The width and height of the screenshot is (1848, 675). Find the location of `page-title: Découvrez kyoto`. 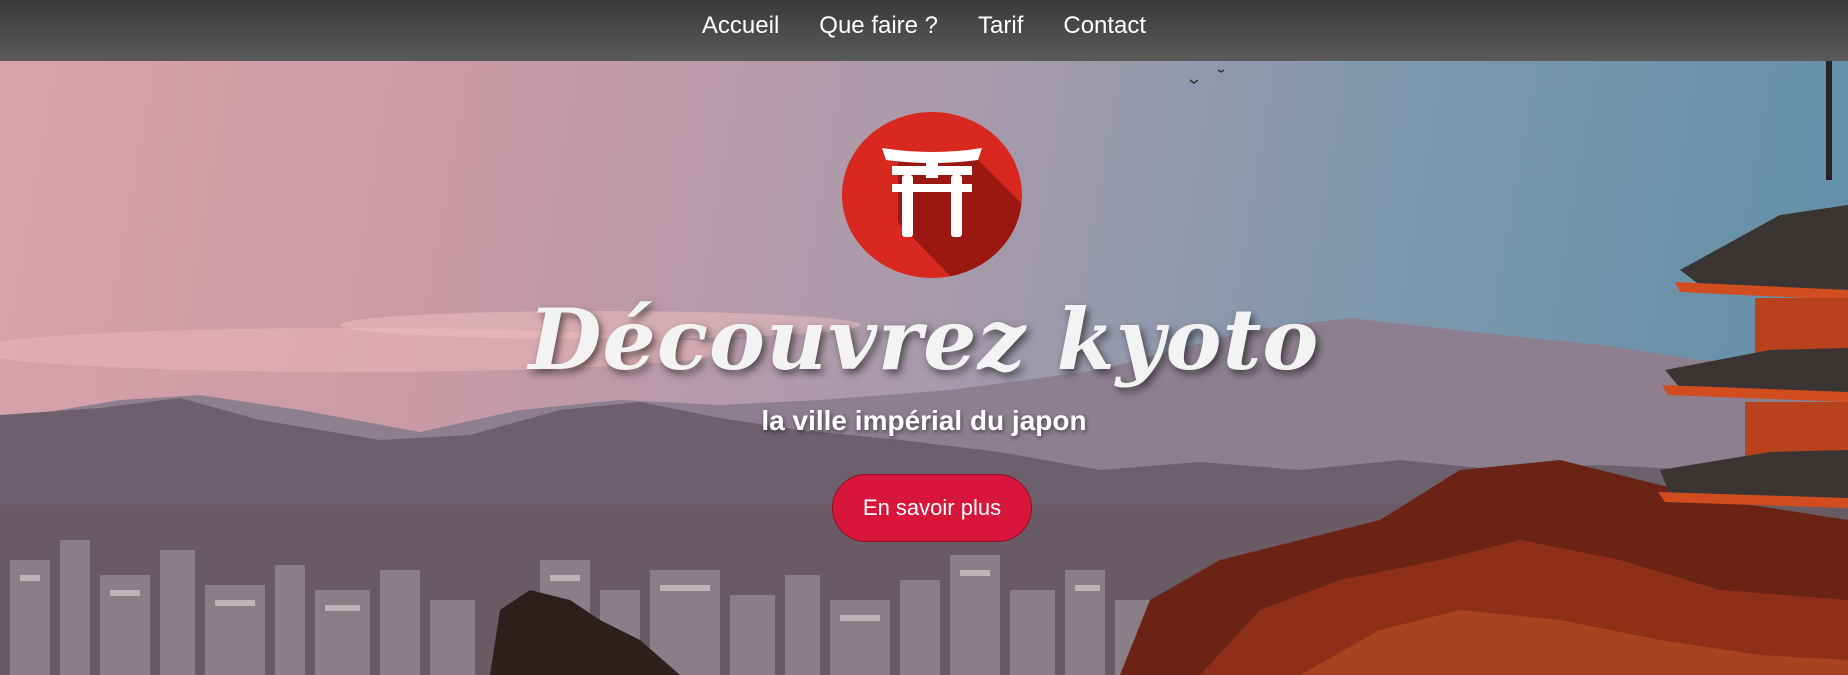

page-title: Découvrez kyoto is located at coordinates (924, 339).